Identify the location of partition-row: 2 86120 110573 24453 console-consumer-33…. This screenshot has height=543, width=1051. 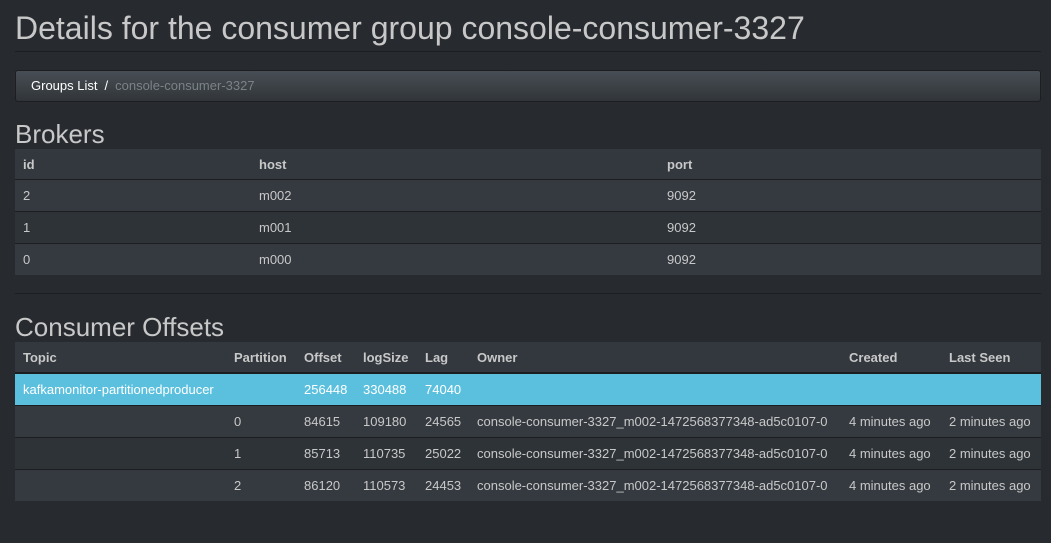
(528, 485).